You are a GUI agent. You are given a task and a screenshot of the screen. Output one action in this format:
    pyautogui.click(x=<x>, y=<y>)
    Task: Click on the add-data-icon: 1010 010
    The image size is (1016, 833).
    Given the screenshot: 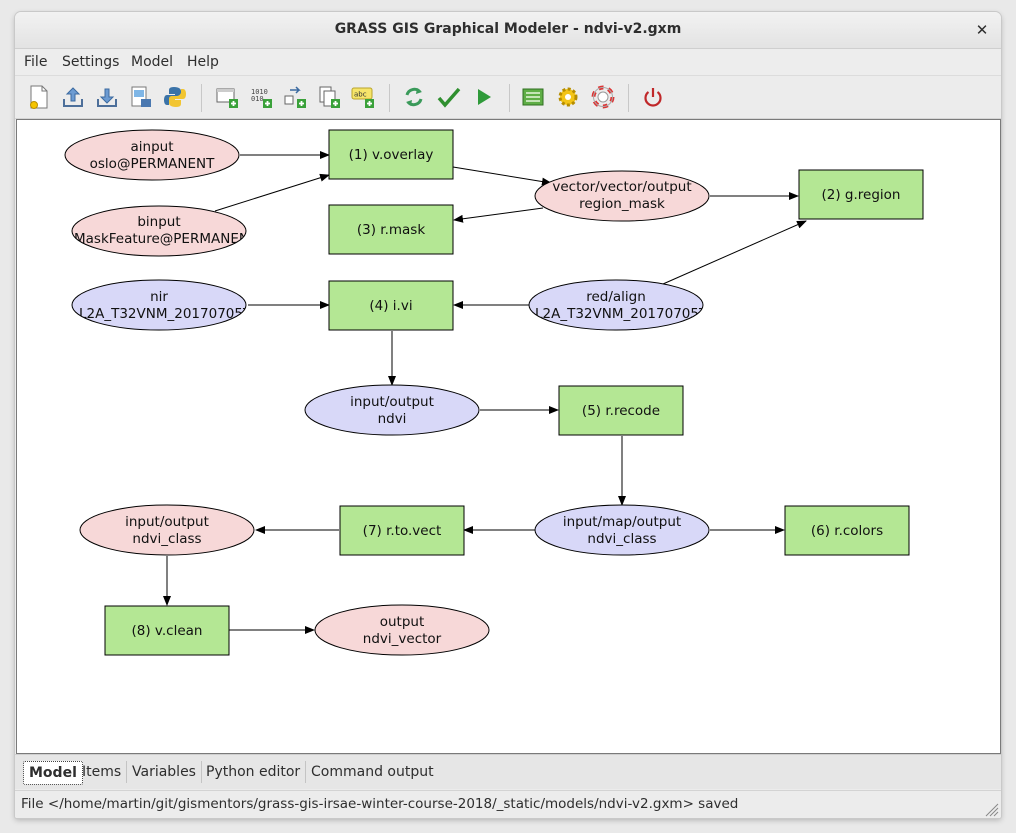 What is the action you would take?
    pyautogui.click(x=261, y=97)
    